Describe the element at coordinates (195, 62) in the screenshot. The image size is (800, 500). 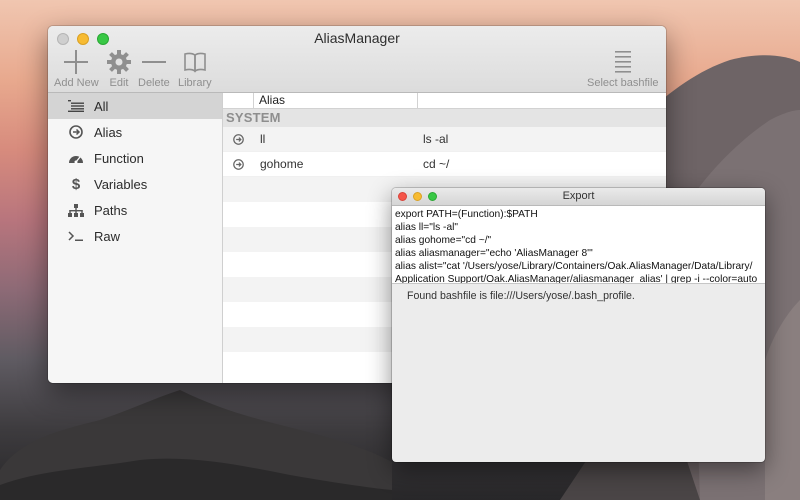
I see `book-icon` at that location.